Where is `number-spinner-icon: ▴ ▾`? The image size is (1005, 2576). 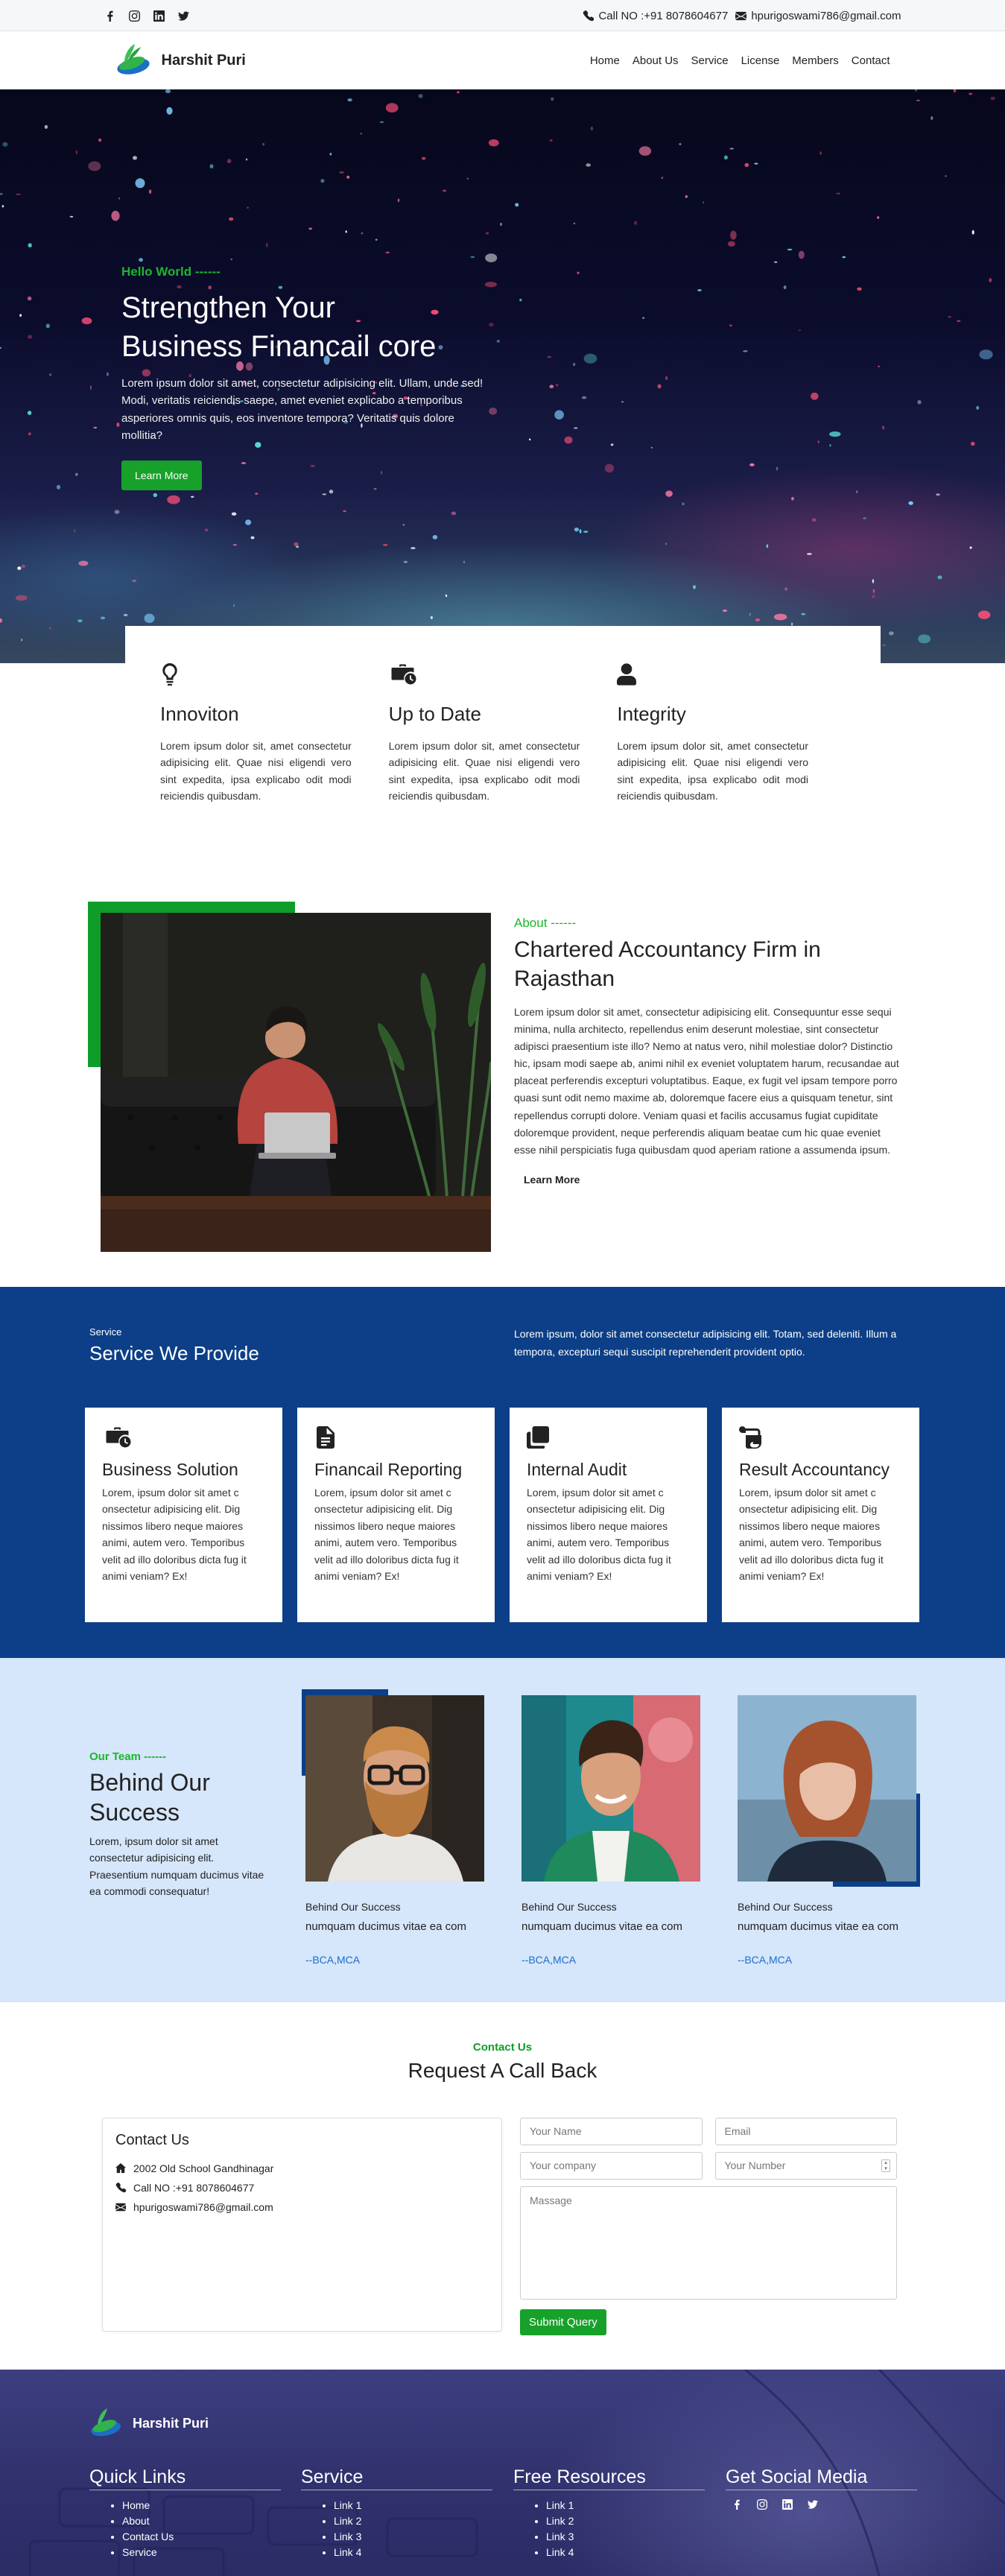
number-spinner-icon: ▴ ▾ is located at coordinates (885, 2165).